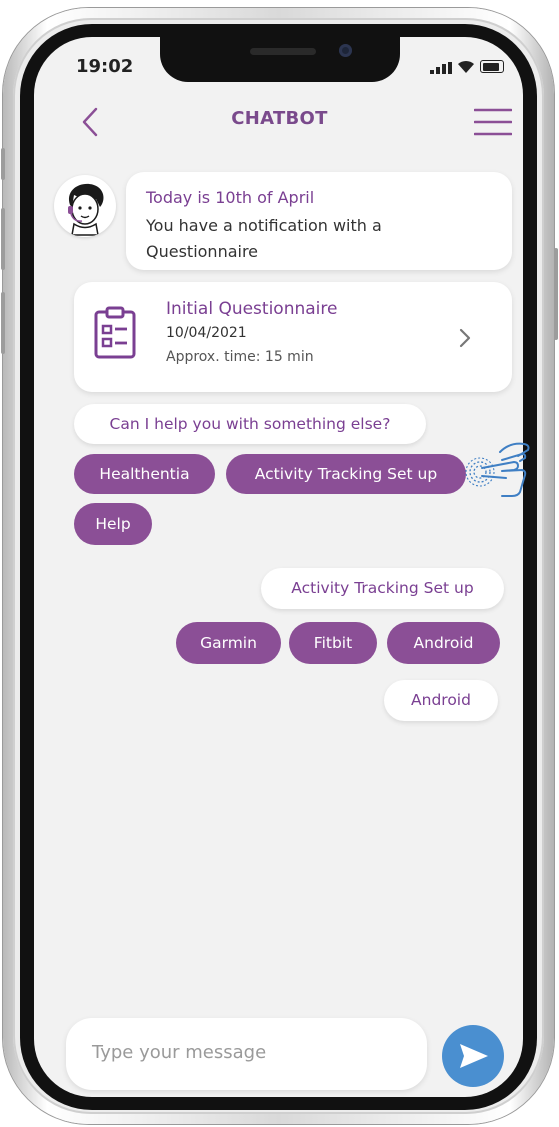  Describe the element at coordinates (283, 51) in the screenshot. I see `speaker` at that location.